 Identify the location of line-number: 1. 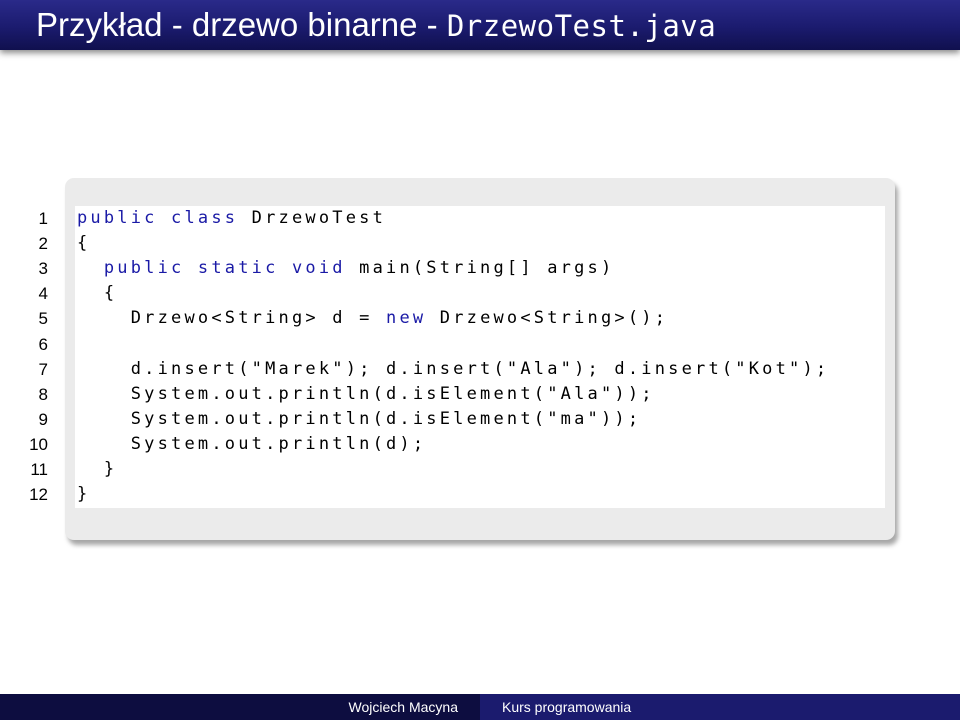
(43, 218).